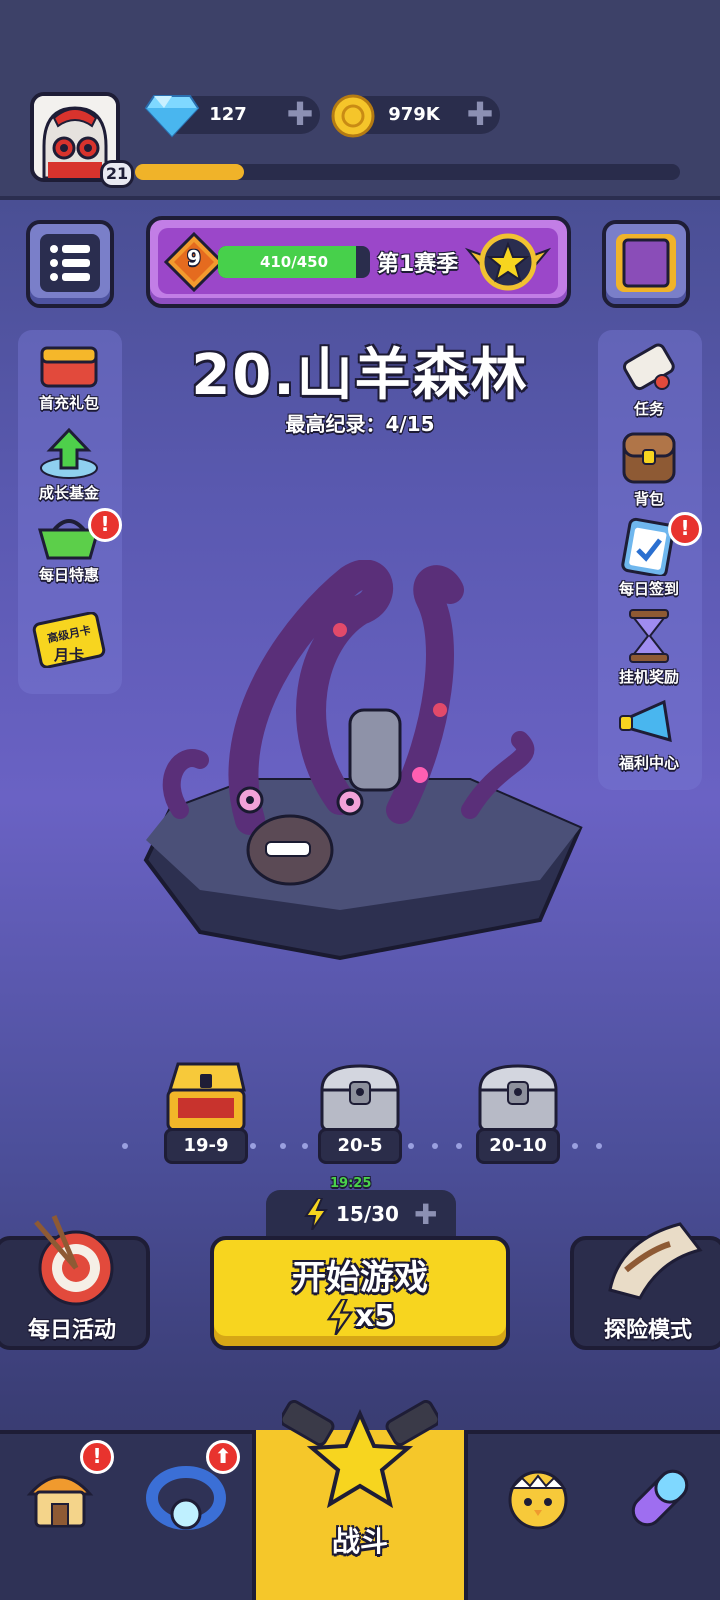 This screenshot has height=1600, width=720. What do you see at coordinates (117, 174) in the screenshot?
I see `player-level-badge: 21` at bounding box center [117, 174].